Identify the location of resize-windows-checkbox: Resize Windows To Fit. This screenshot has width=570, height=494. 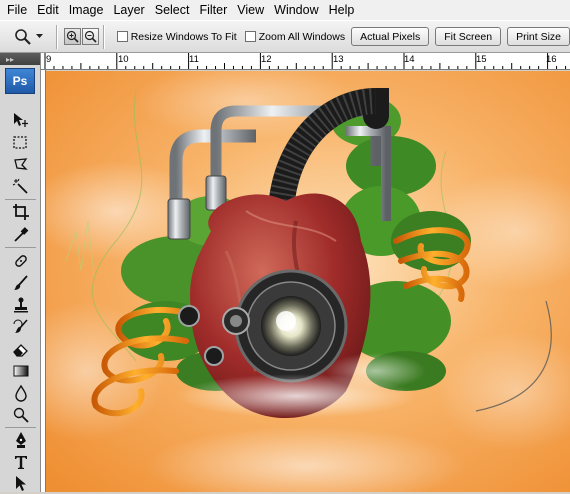
(176, 36).